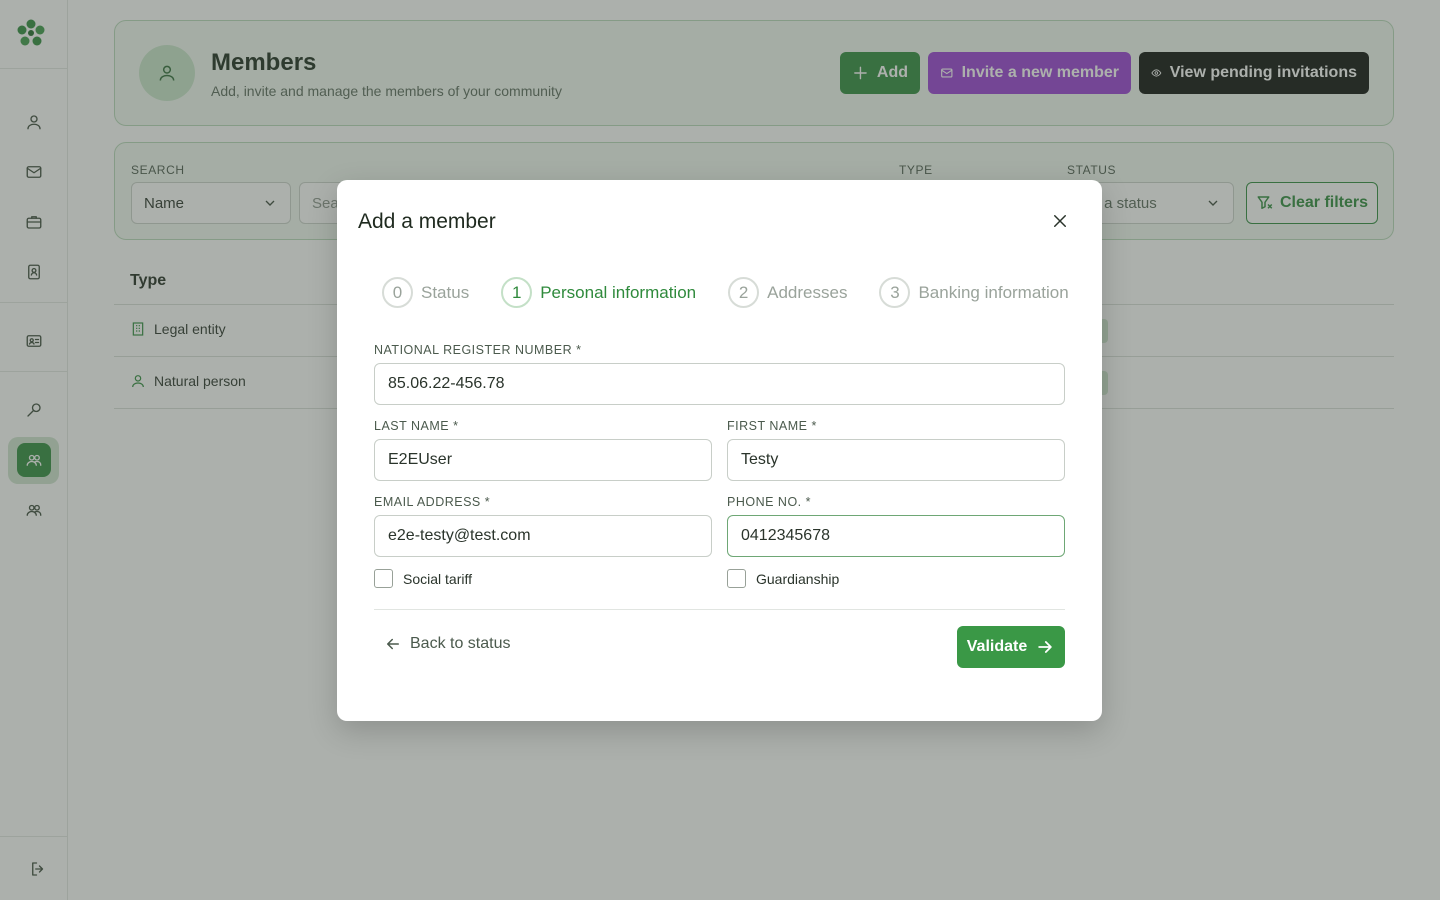  Describe the element at coordinates (997, 646) in the screenshot. I see `validate-label: Validate` at that location.